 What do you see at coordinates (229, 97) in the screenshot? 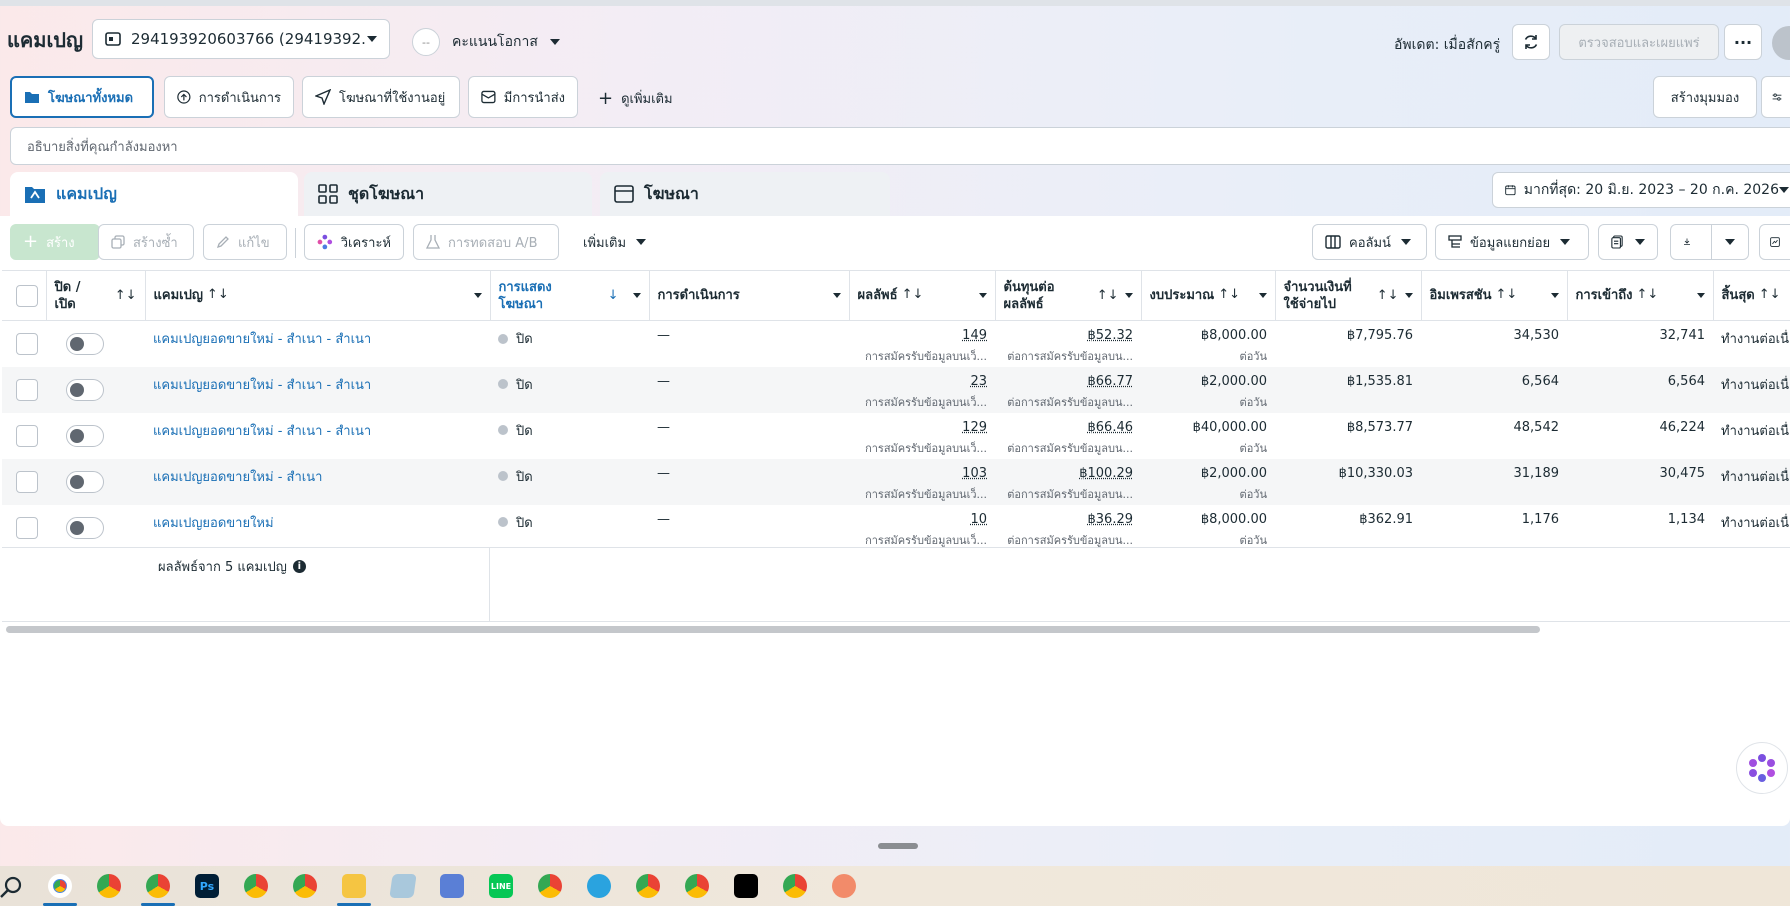
I see `filter-actions: การดำเนินการ` at bounding box center [229, 97].